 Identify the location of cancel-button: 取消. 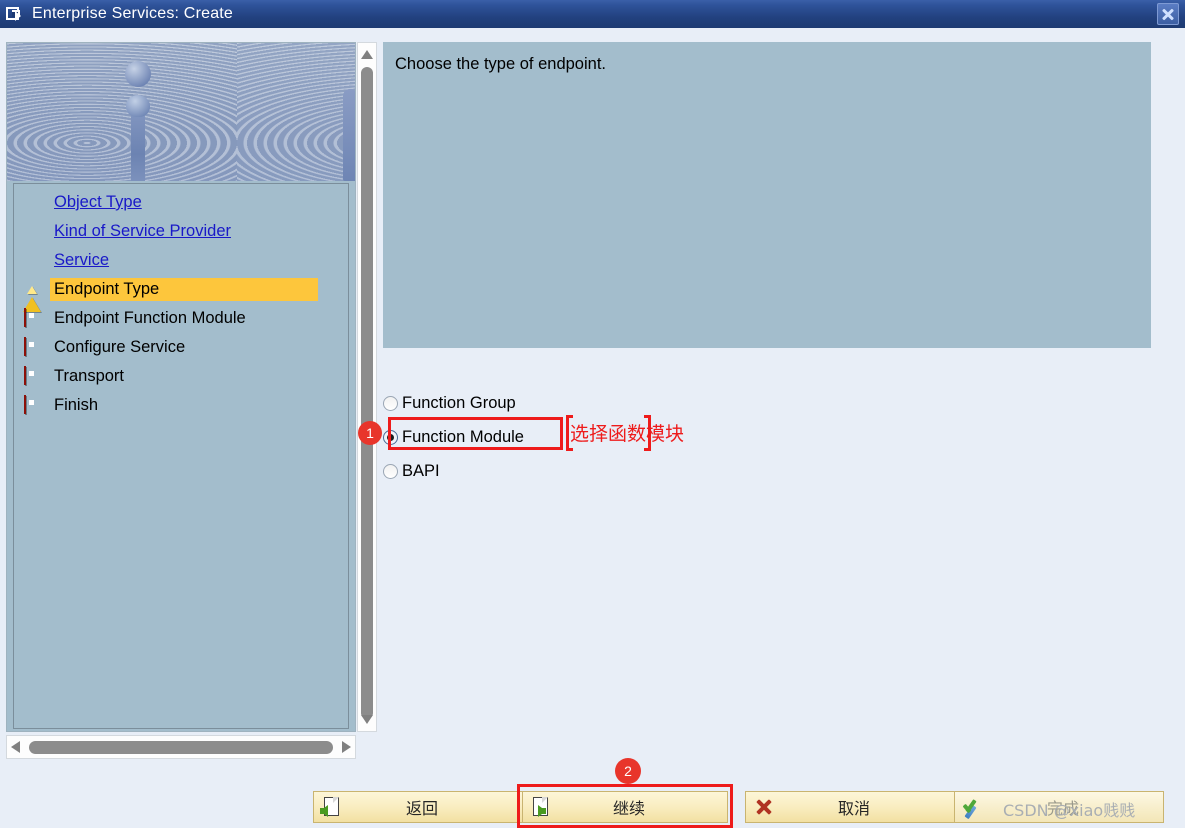
(850, 807).